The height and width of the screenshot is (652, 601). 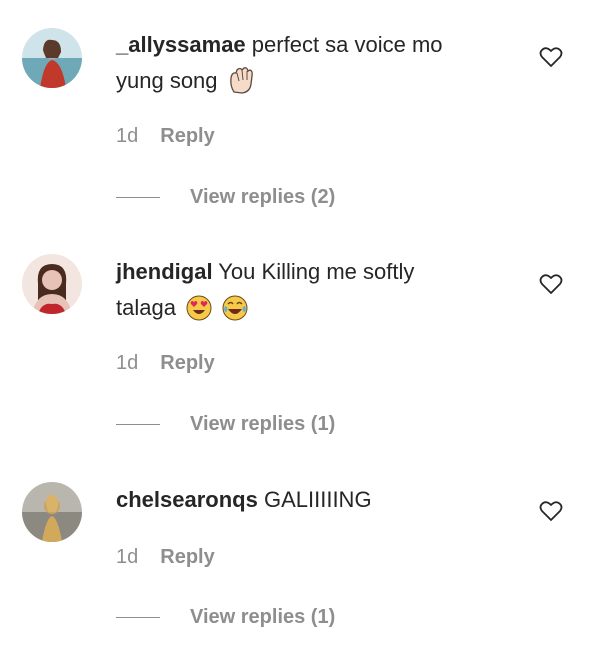 I want to click on tears-of-joy-emoji, so click(x=235, y=313).